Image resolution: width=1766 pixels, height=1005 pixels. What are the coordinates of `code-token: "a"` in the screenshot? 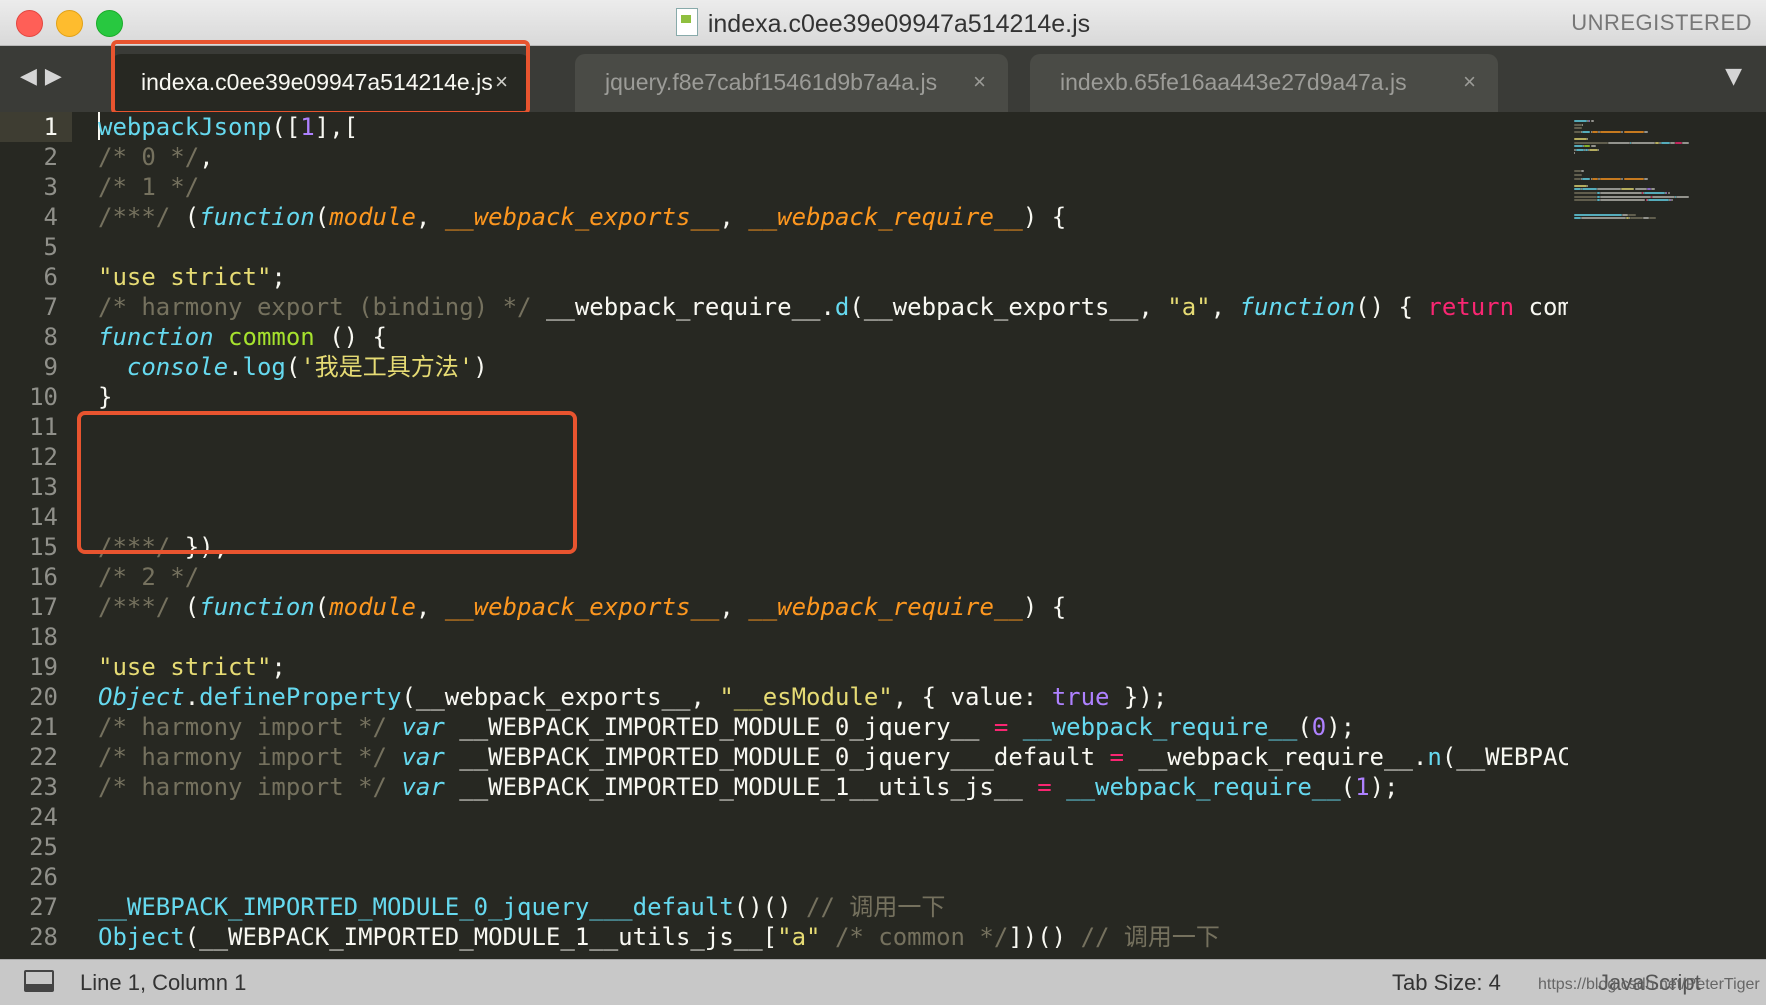 It's located at (799, 937).